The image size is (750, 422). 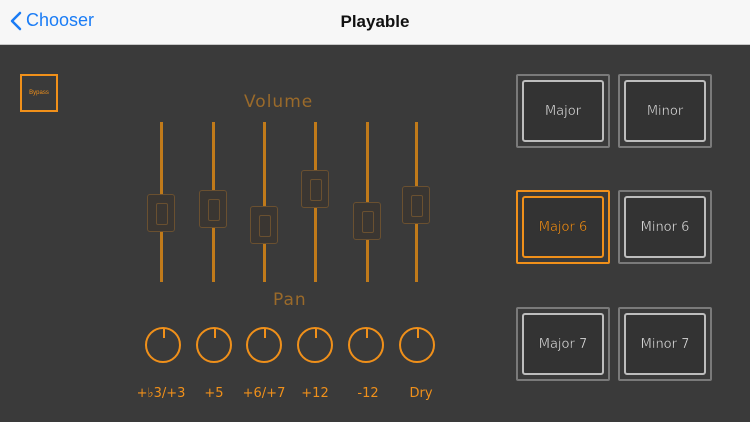 What do you see at coordinates (264, 393) in the screenshot?
I see `channel-label: +6/+7` at bounding box center [264, 393].